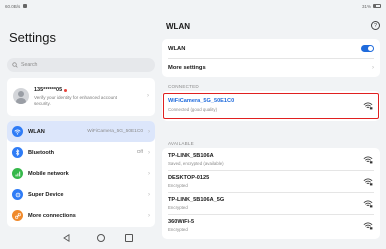 The image size is (386, 249). Describe the element at coordinates (13, 6) in the screenshot. I see `network-speed: 60.0B/s` at that location.